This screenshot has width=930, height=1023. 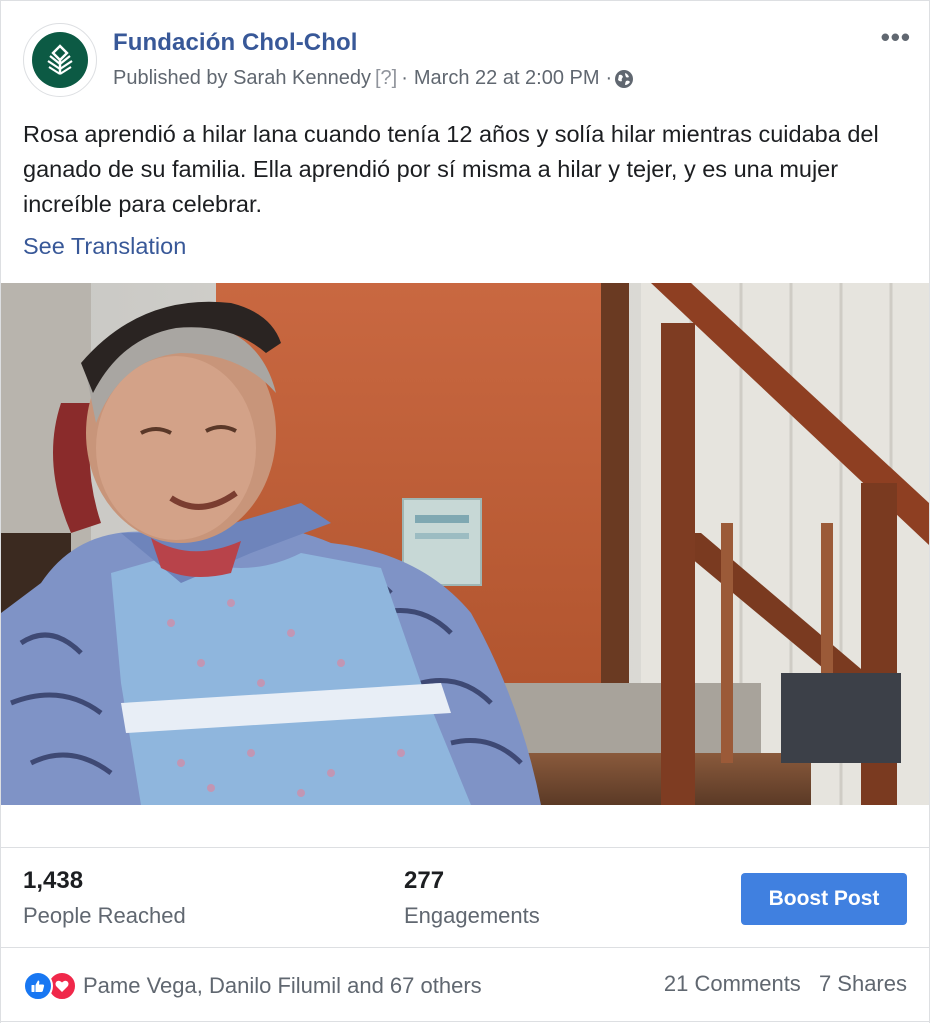 I want to click on post-timestamp: March 22 at 2:00 PM, so click(x=507, y=78).